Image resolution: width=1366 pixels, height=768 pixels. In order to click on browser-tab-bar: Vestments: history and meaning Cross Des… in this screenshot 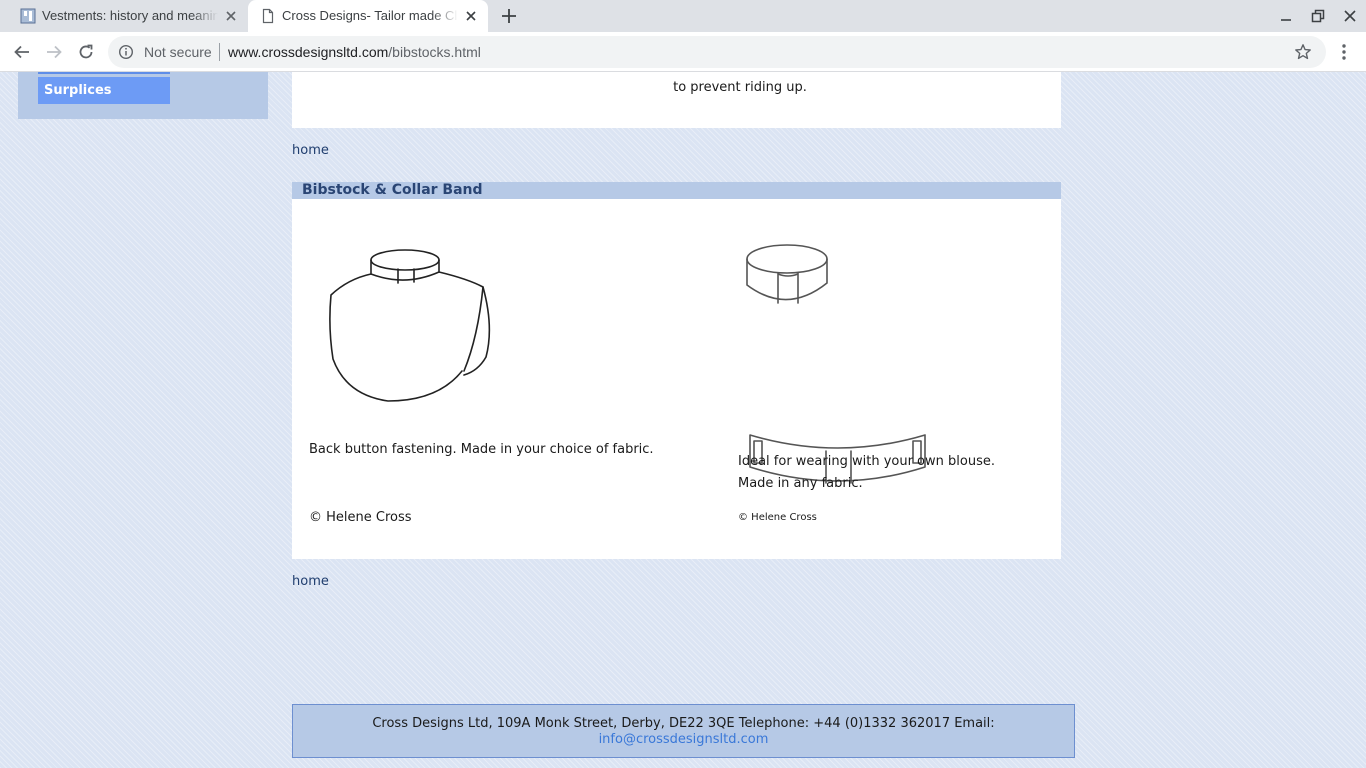, I will do `click(683, 16)`.